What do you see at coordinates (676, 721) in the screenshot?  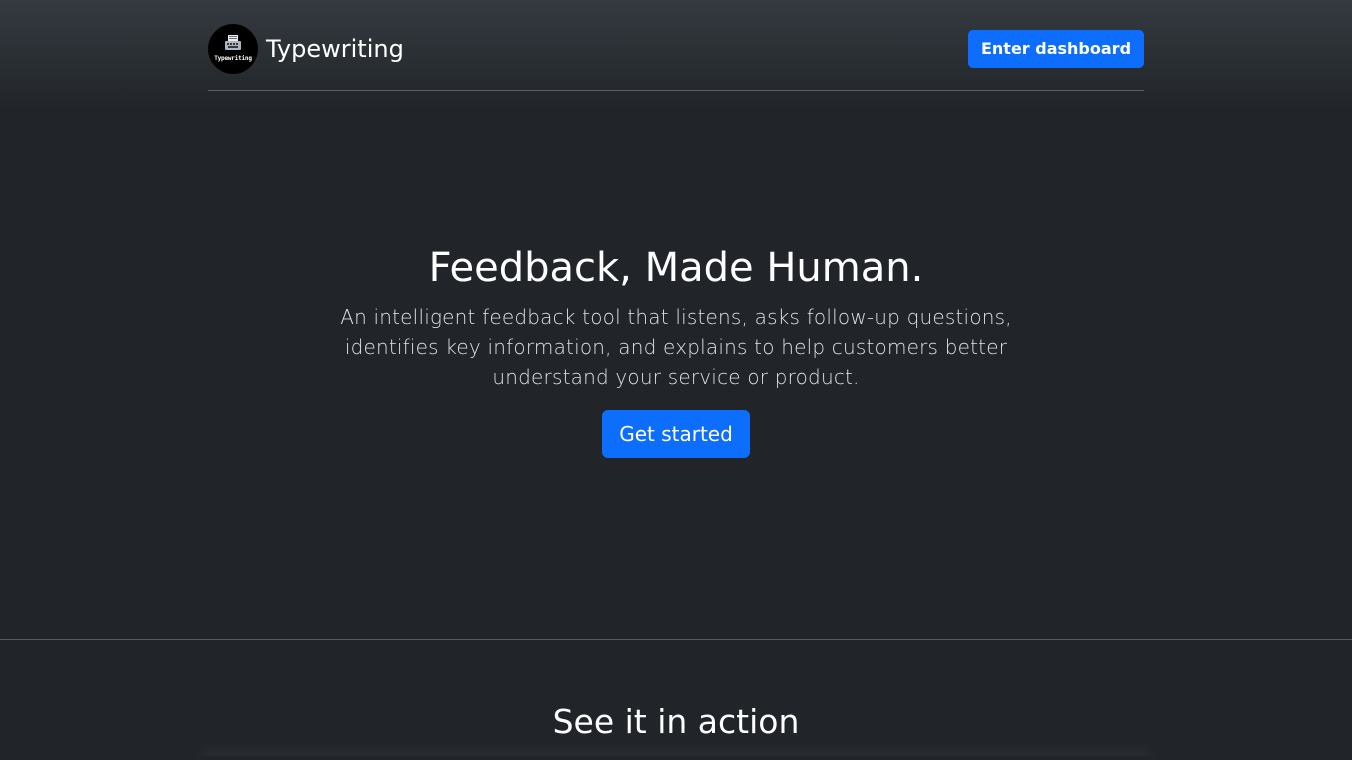 I see `section-title: See it in action` at bounding box center [676, 721].